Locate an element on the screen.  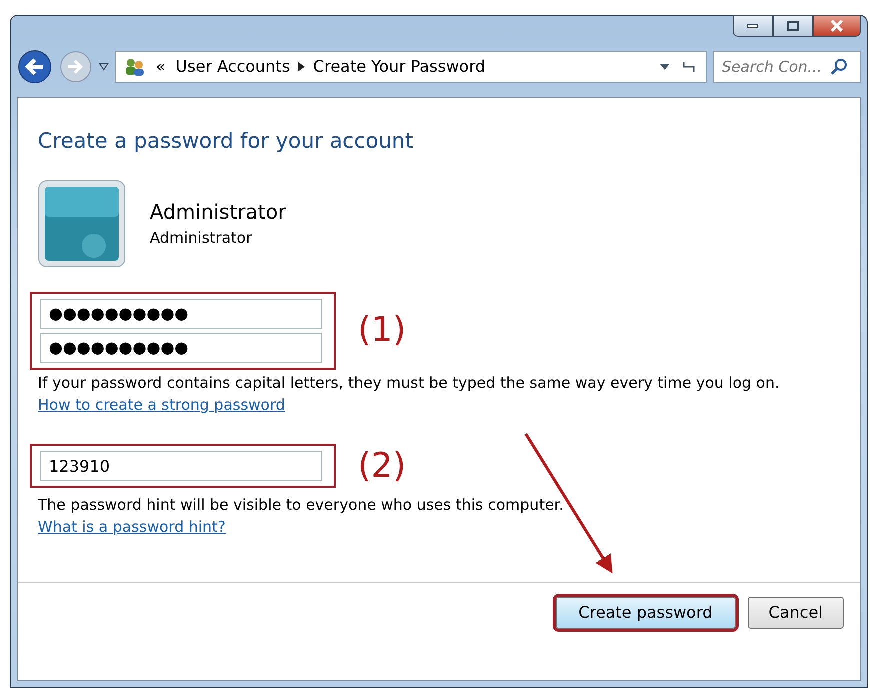
hint-field: 123910 is located at coordinates (181, 466).